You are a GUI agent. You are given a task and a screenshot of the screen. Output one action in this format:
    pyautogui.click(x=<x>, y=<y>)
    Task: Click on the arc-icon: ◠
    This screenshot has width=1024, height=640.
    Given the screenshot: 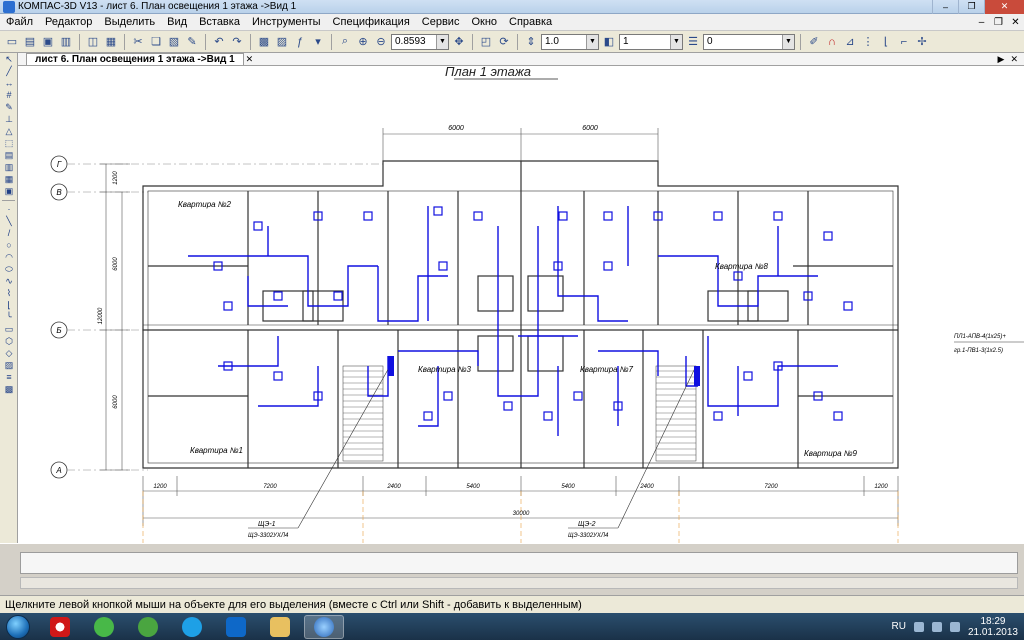 What is the action you would take?
    pyautogui.click(x=9, y=257)
    